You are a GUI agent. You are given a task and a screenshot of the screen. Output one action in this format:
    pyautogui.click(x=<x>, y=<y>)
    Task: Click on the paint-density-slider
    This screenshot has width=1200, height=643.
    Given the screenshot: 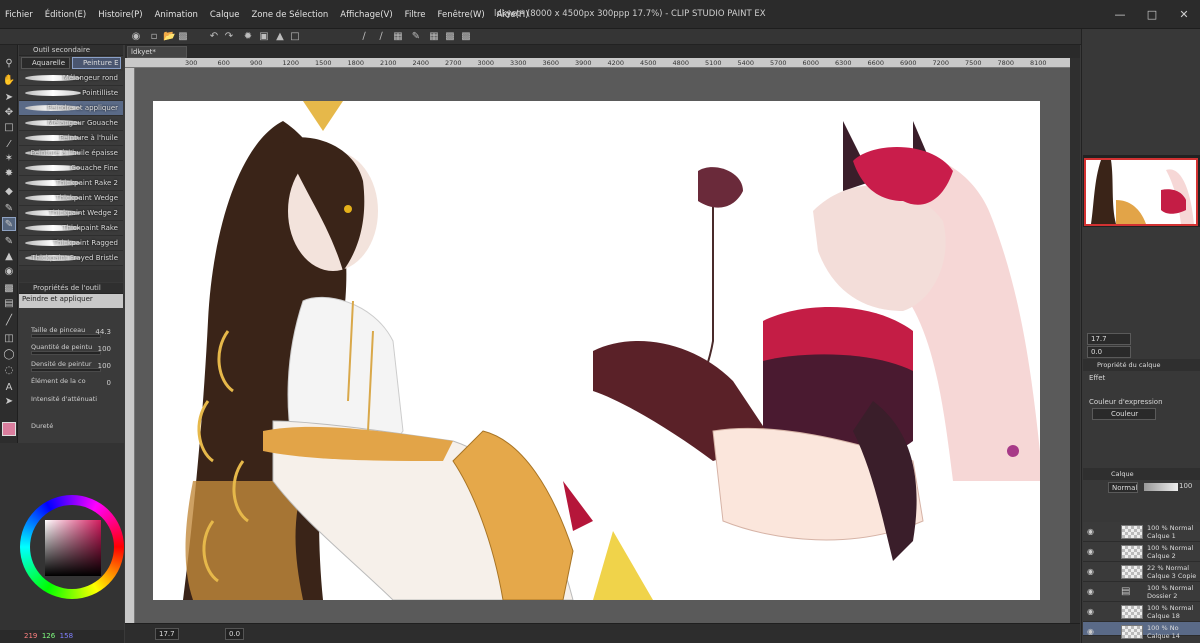 What is the action you would take?
    pyautogui.click(x=66, y=370)
    